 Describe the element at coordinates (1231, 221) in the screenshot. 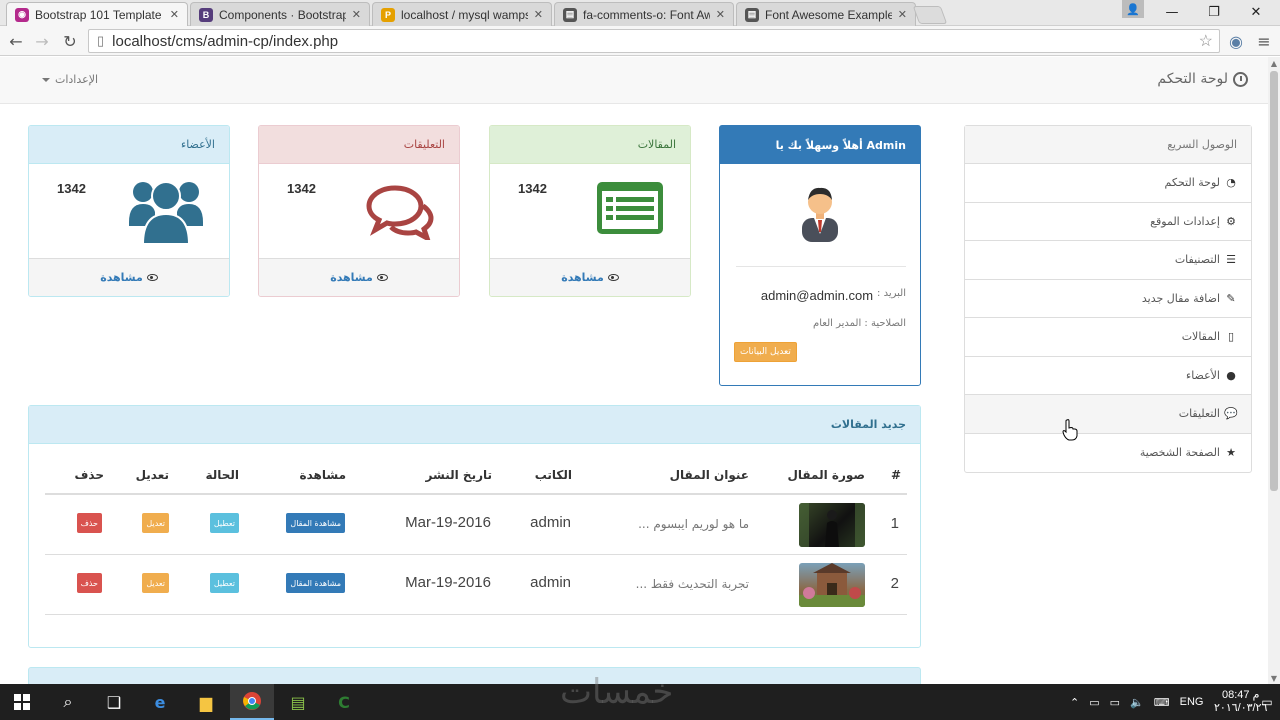

I see `gear-icon: ⚙` at that location.